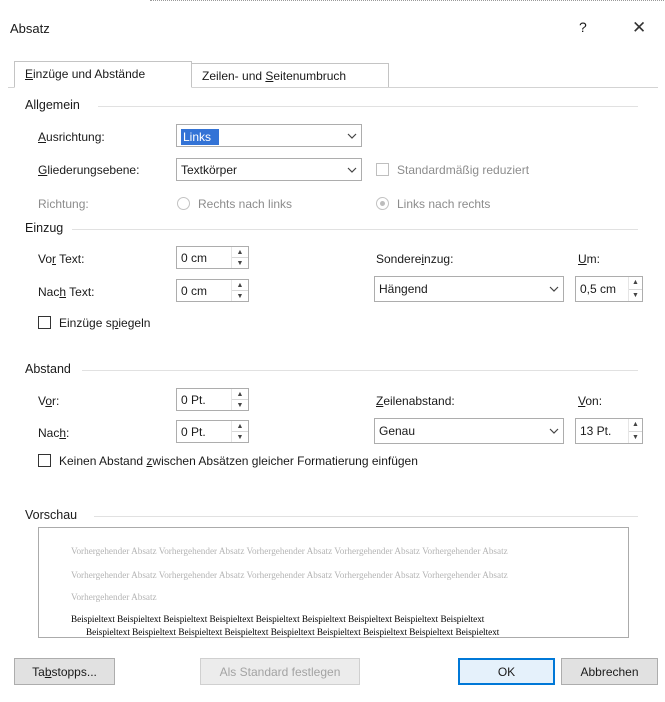 The height and width of the screenshot is (702, 665). What do you see at coordinates (193, 432) in the screenshot?
I see `abstand-nach-value: 0 Pt.` at bounding box center [193, 432].